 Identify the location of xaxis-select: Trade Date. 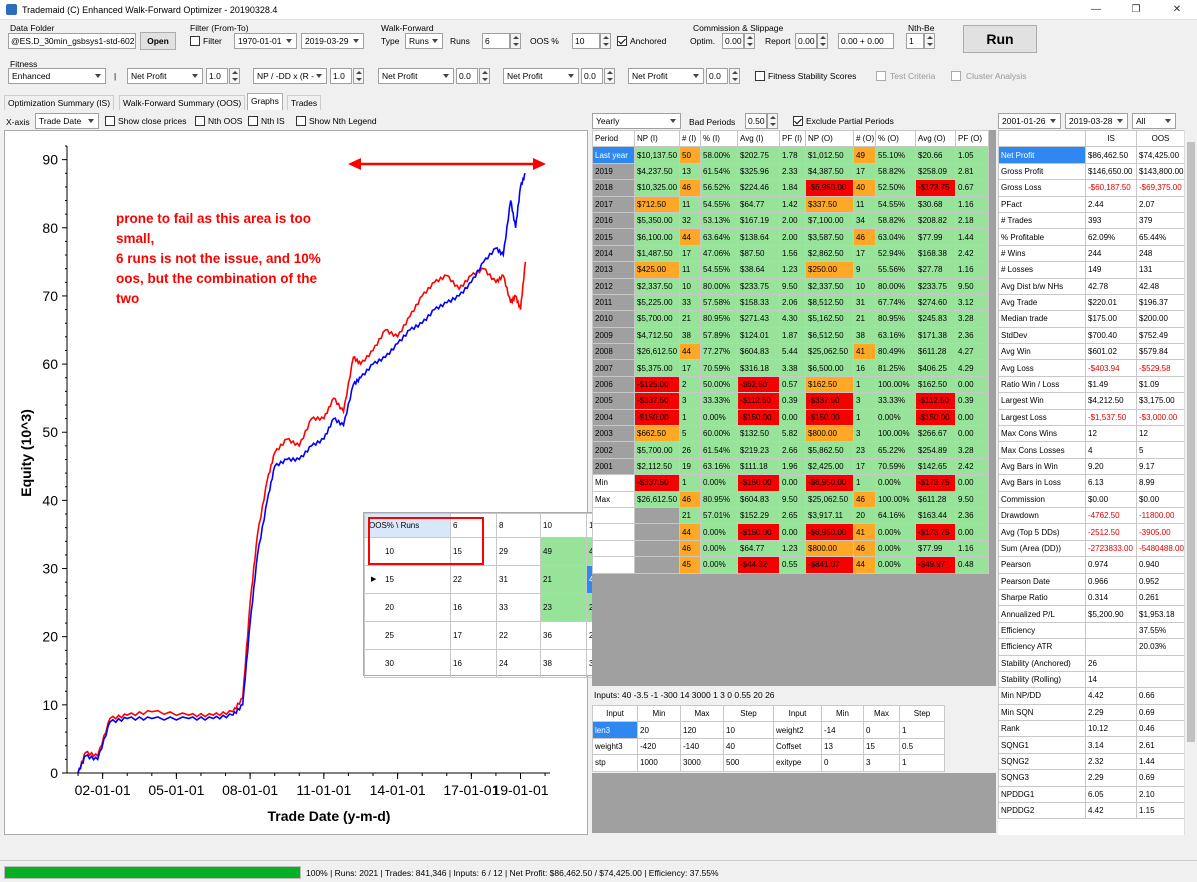
(67, 121).